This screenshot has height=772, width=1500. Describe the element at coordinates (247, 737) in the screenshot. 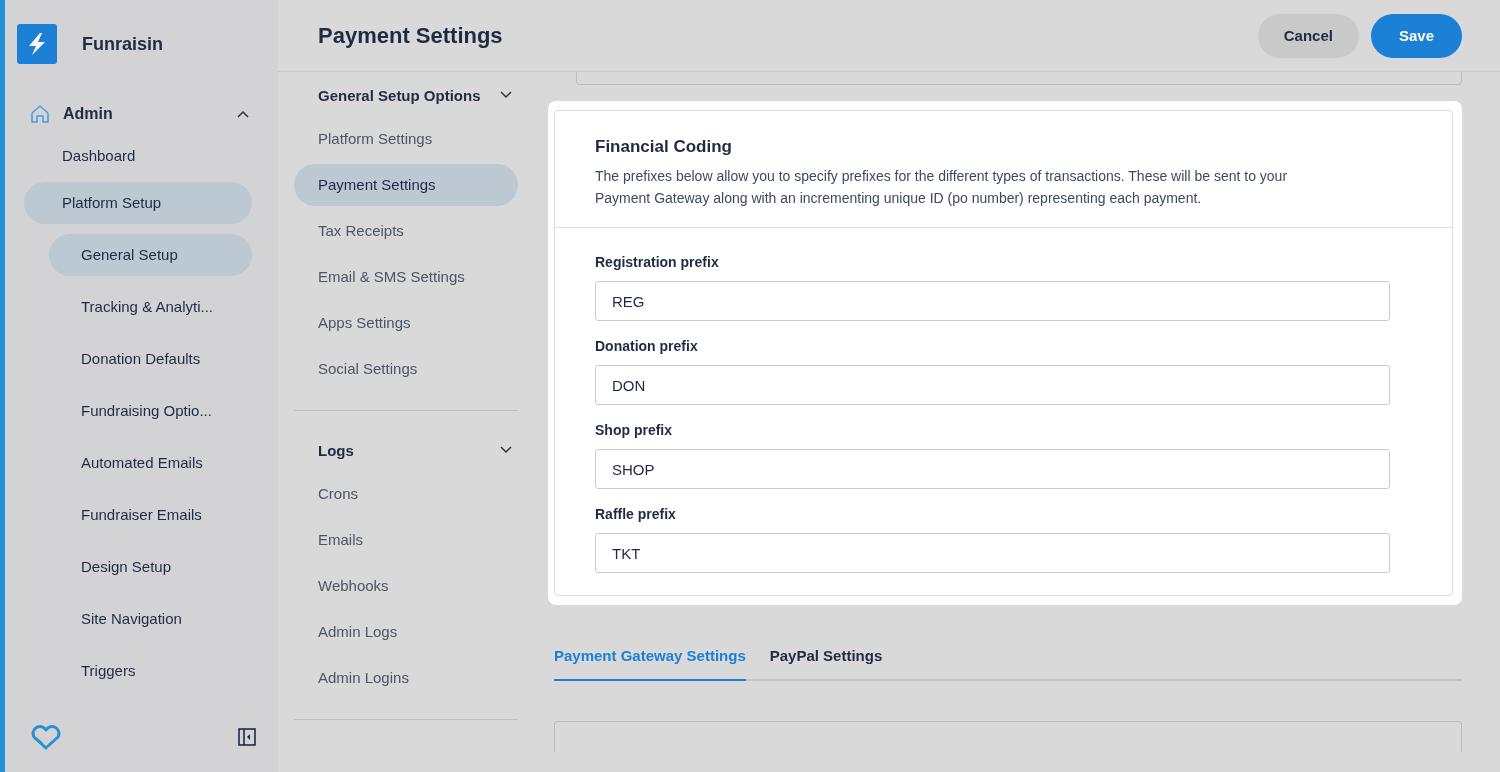

I see `collapse-sidebar-icon` at that location.